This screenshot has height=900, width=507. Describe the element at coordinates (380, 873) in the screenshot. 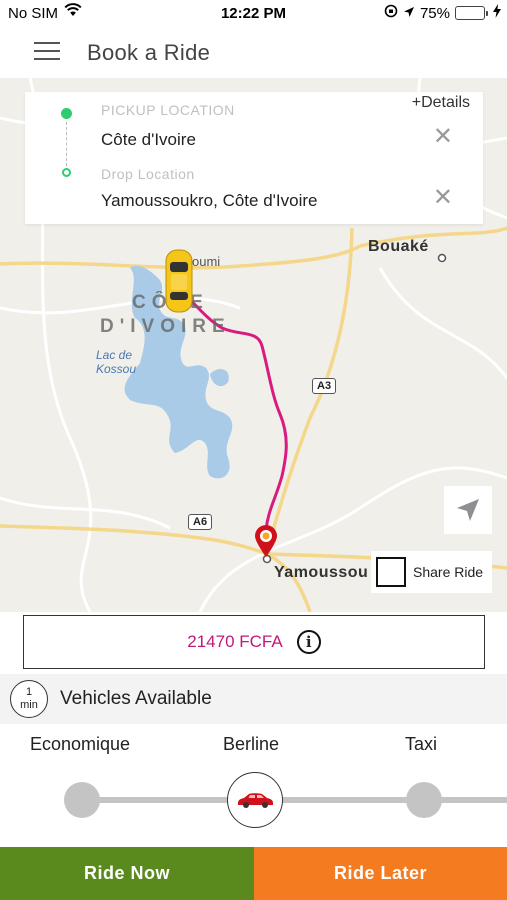

I see `ride-later-button: Ride Later` at that location.